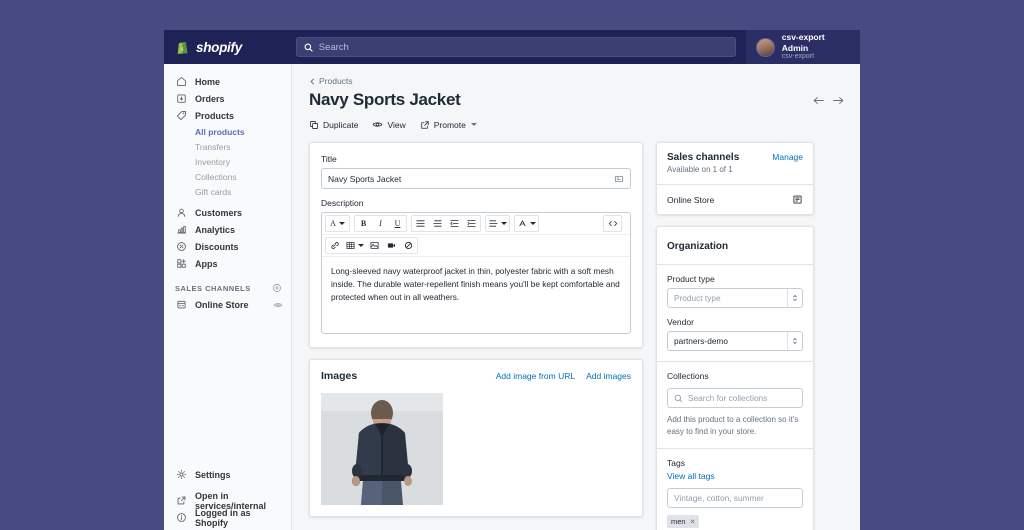 Image resolution: width=1024 pixels, height=530 pixels. What do you see at coordinates (735, 157) in the screenshot?
I see `sales-channels-head: Sales channels Manage` at bounding box center [735, 157].